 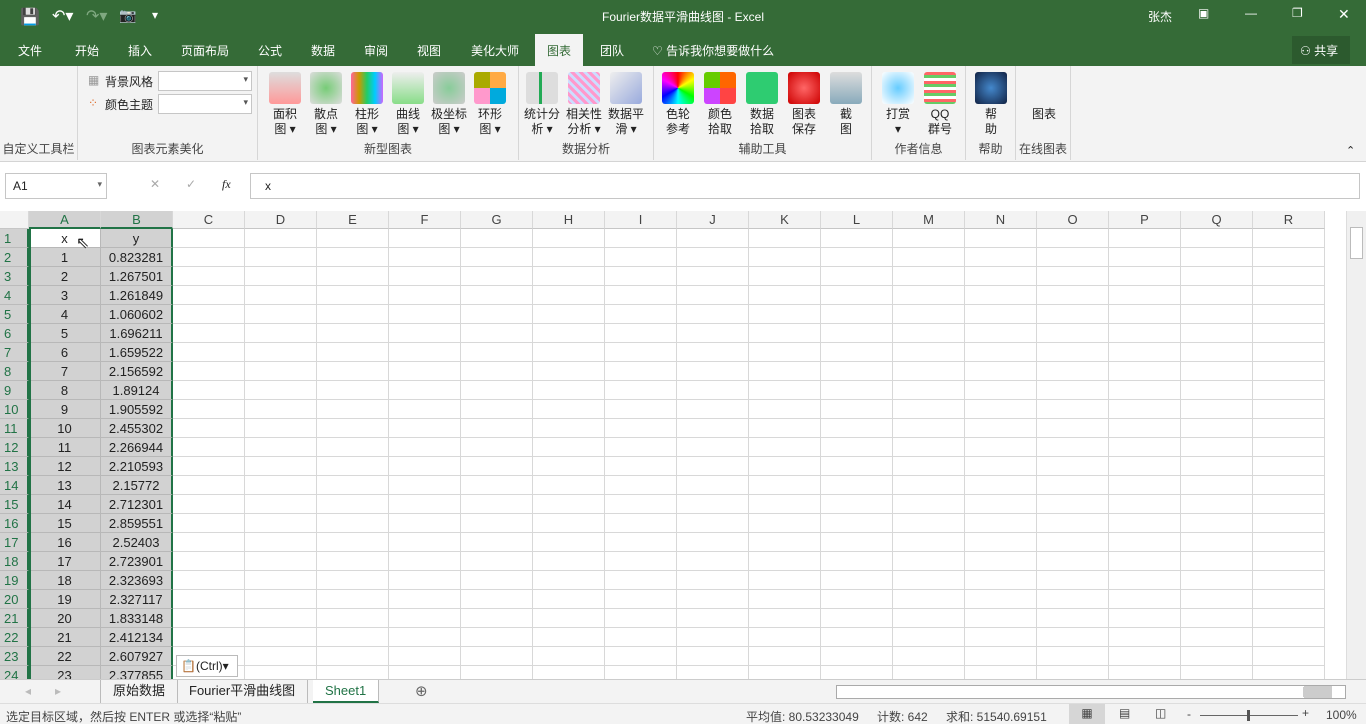 What do you see at coordinates (137, 238) in the screenshot?
I see `table-cell: y` at bounding box center [137, 238].